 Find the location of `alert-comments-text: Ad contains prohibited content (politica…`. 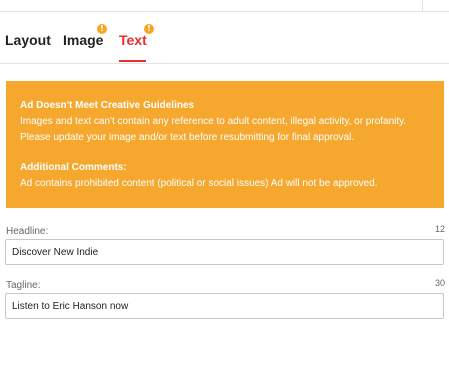

alert-comments-text: Ad contains prohibited content (politica… is located at coordinates (199, 183).